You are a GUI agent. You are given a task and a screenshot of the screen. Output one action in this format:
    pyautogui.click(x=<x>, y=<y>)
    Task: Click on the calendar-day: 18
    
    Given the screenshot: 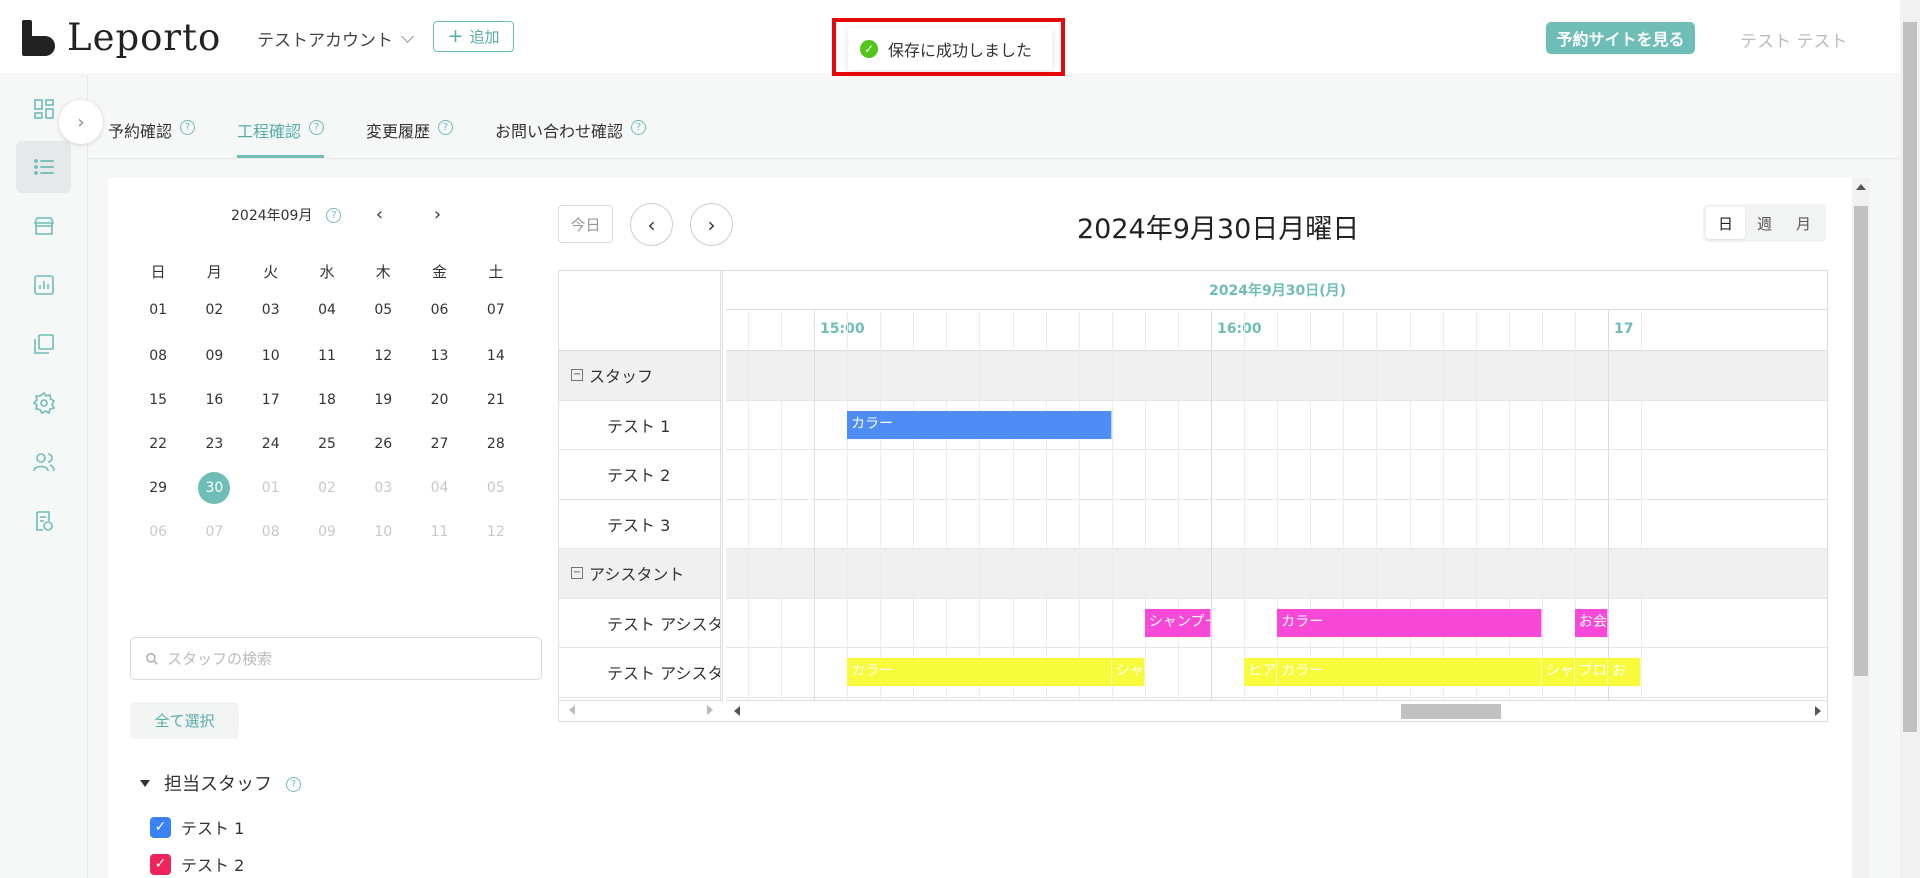 What is the action you would take?
    pyautogui.click(x=327, y=400)
    